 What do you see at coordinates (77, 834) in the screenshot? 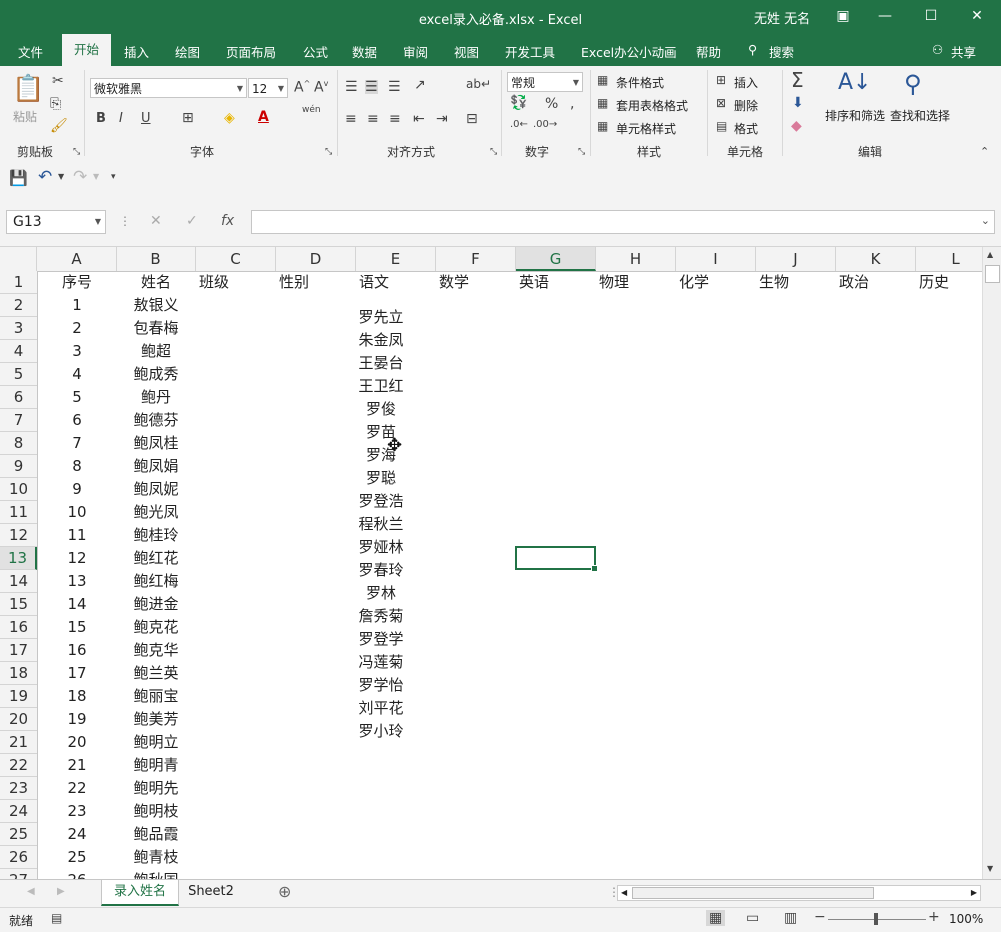
I see `serial-cell: 24` at bounding box center [77, 834].